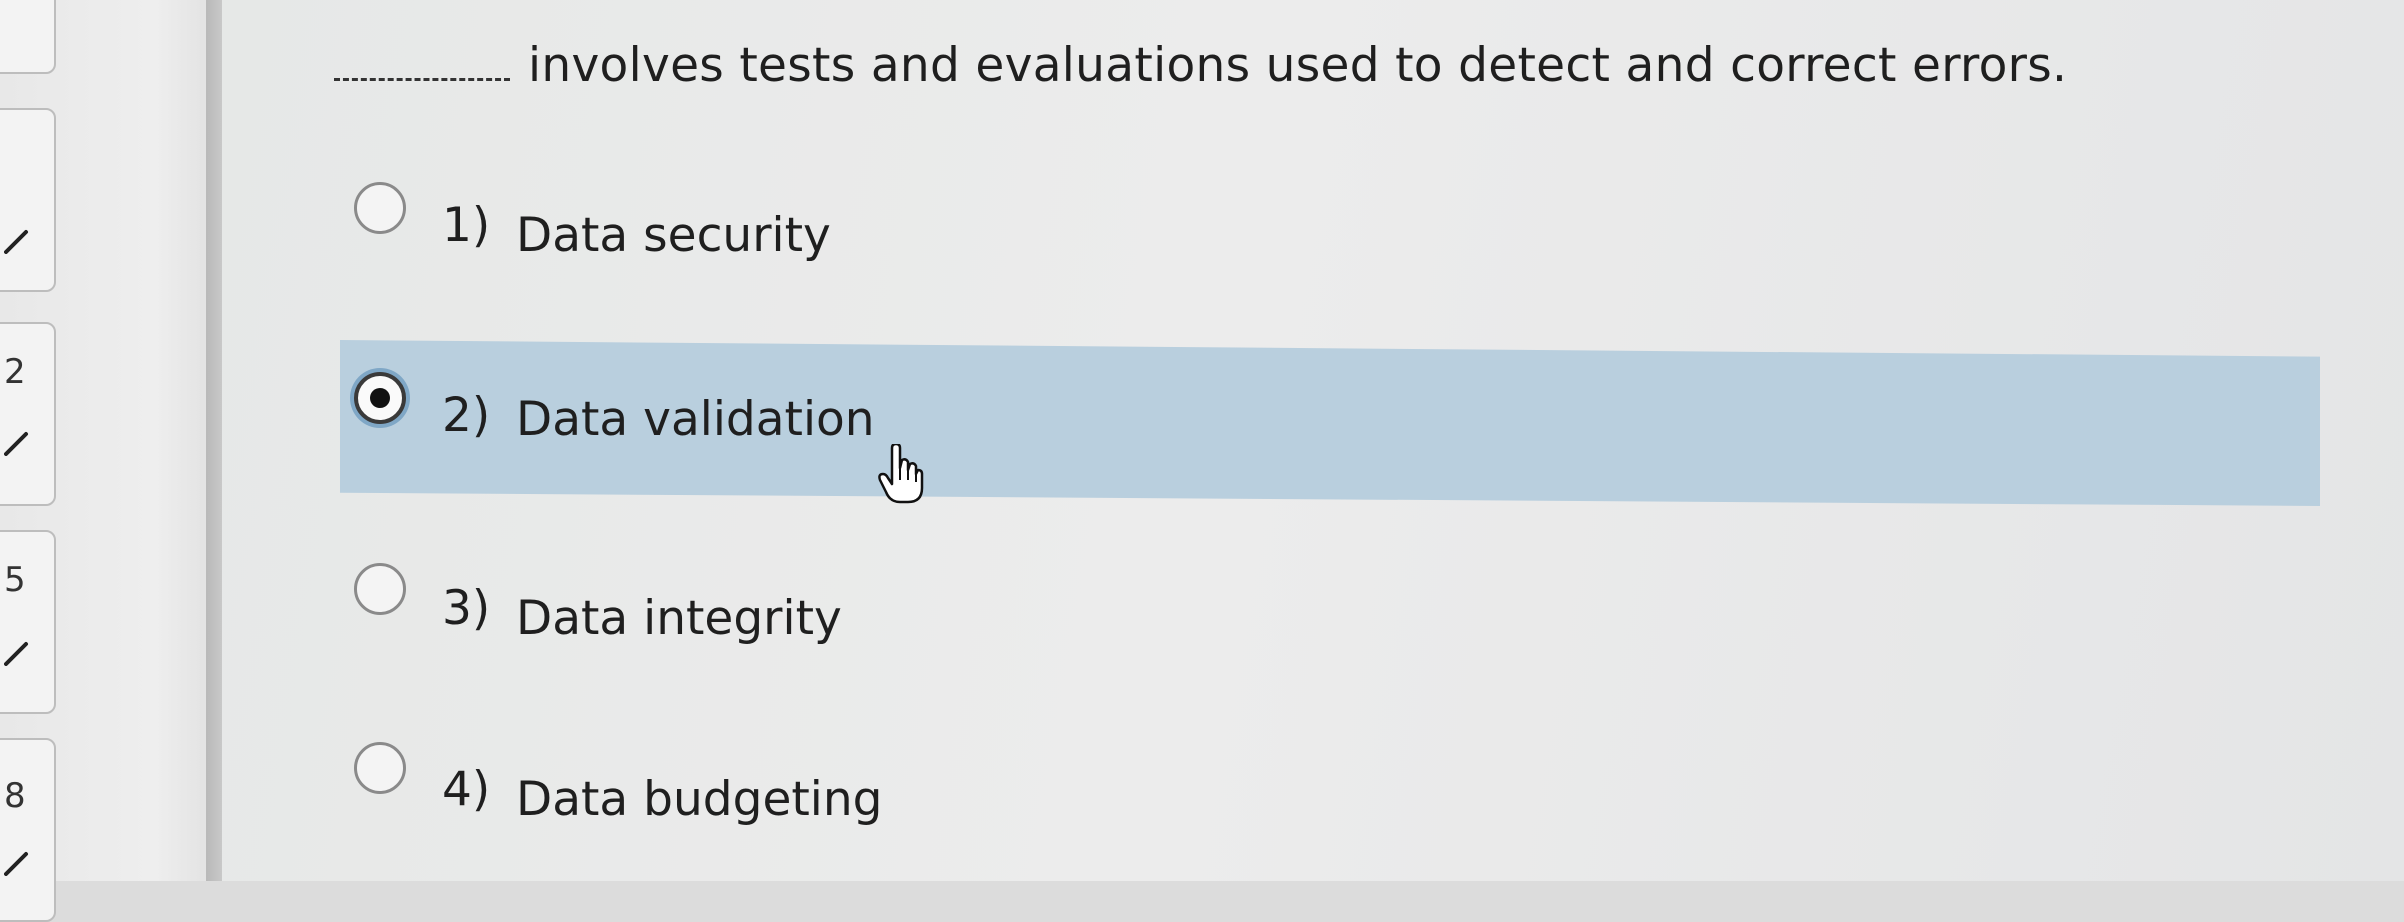  What do you see at coordinates (422, 79) in the screenshot?
I see `answer-blank` at bounding box center [422, 79].